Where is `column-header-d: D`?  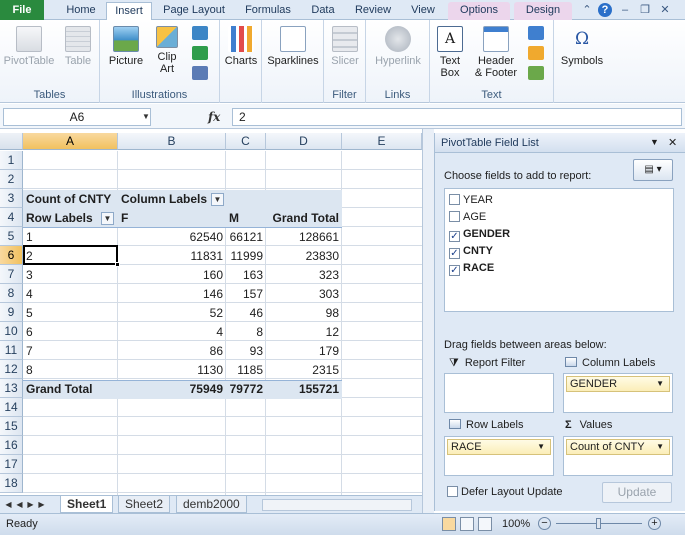
column-header-d: D is located at coordinates (304, 141).